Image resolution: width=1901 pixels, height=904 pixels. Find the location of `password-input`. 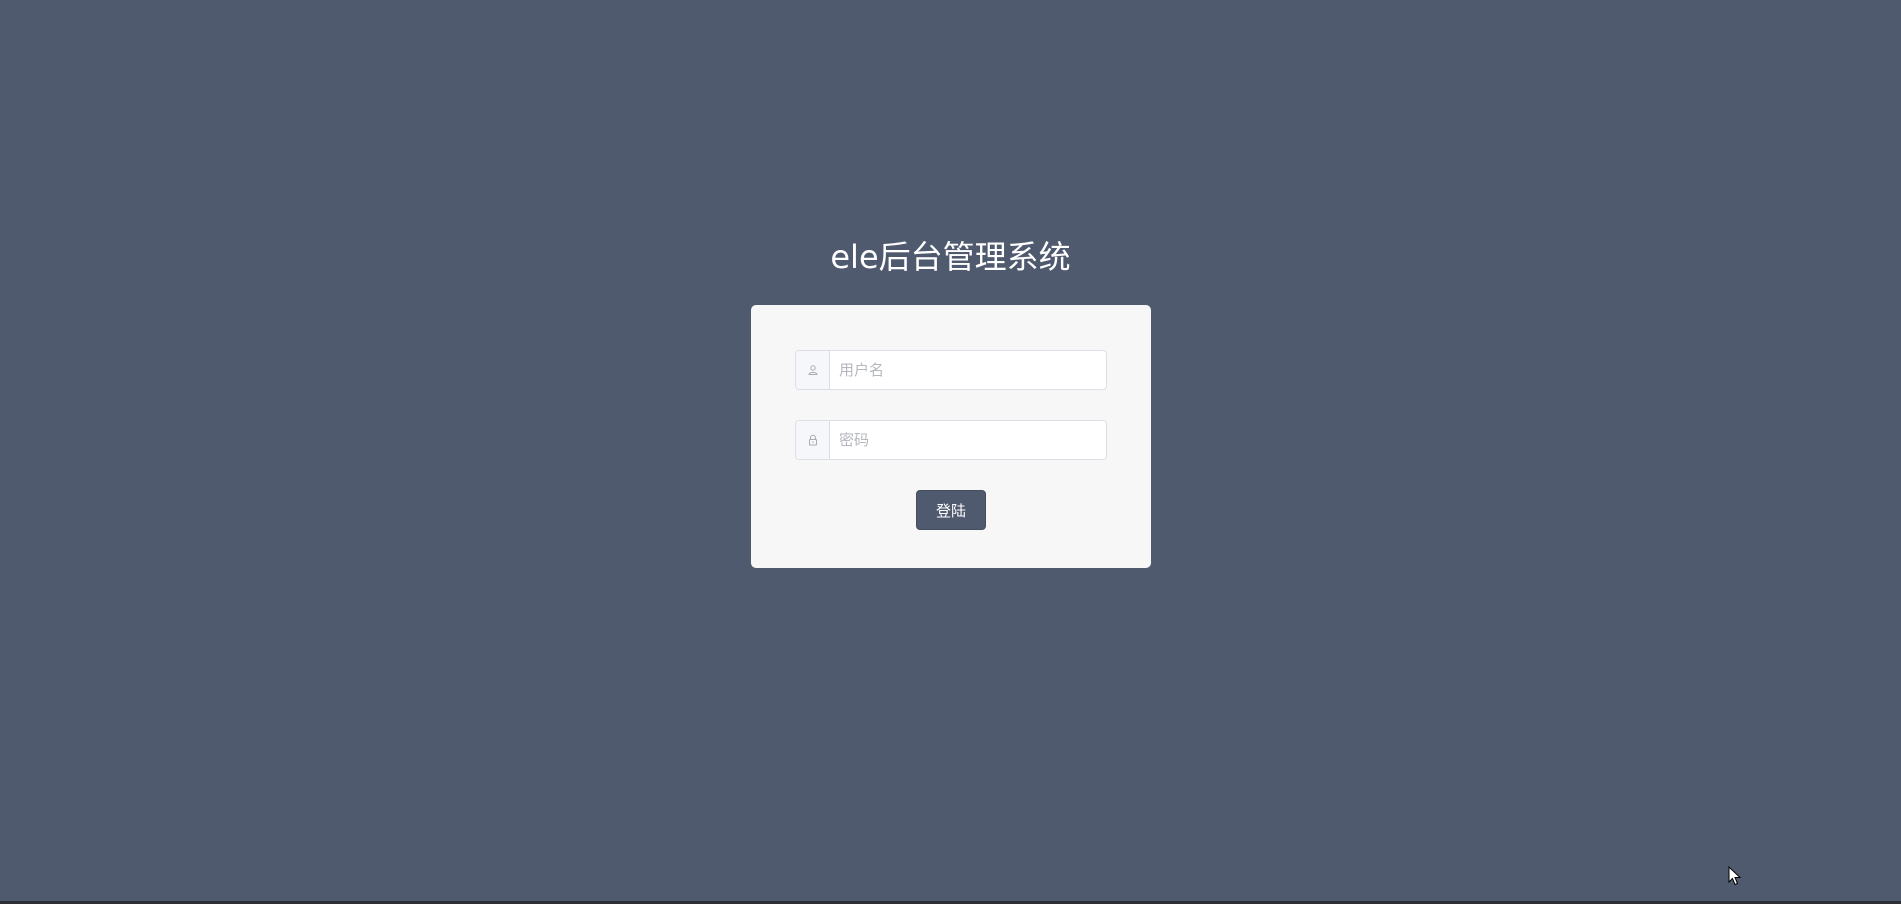

password-input is located at coordinates (968, 440).